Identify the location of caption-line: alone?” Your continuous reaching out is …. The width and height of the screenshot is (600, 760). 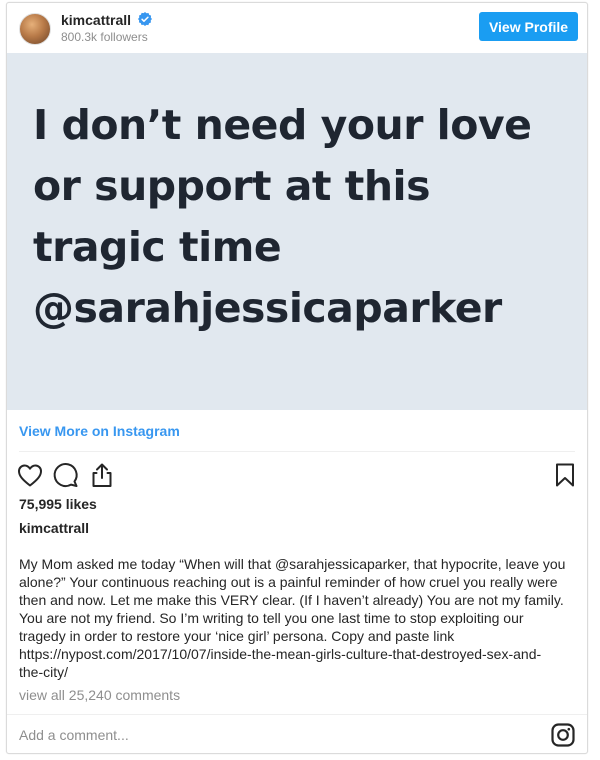
(288, 582).